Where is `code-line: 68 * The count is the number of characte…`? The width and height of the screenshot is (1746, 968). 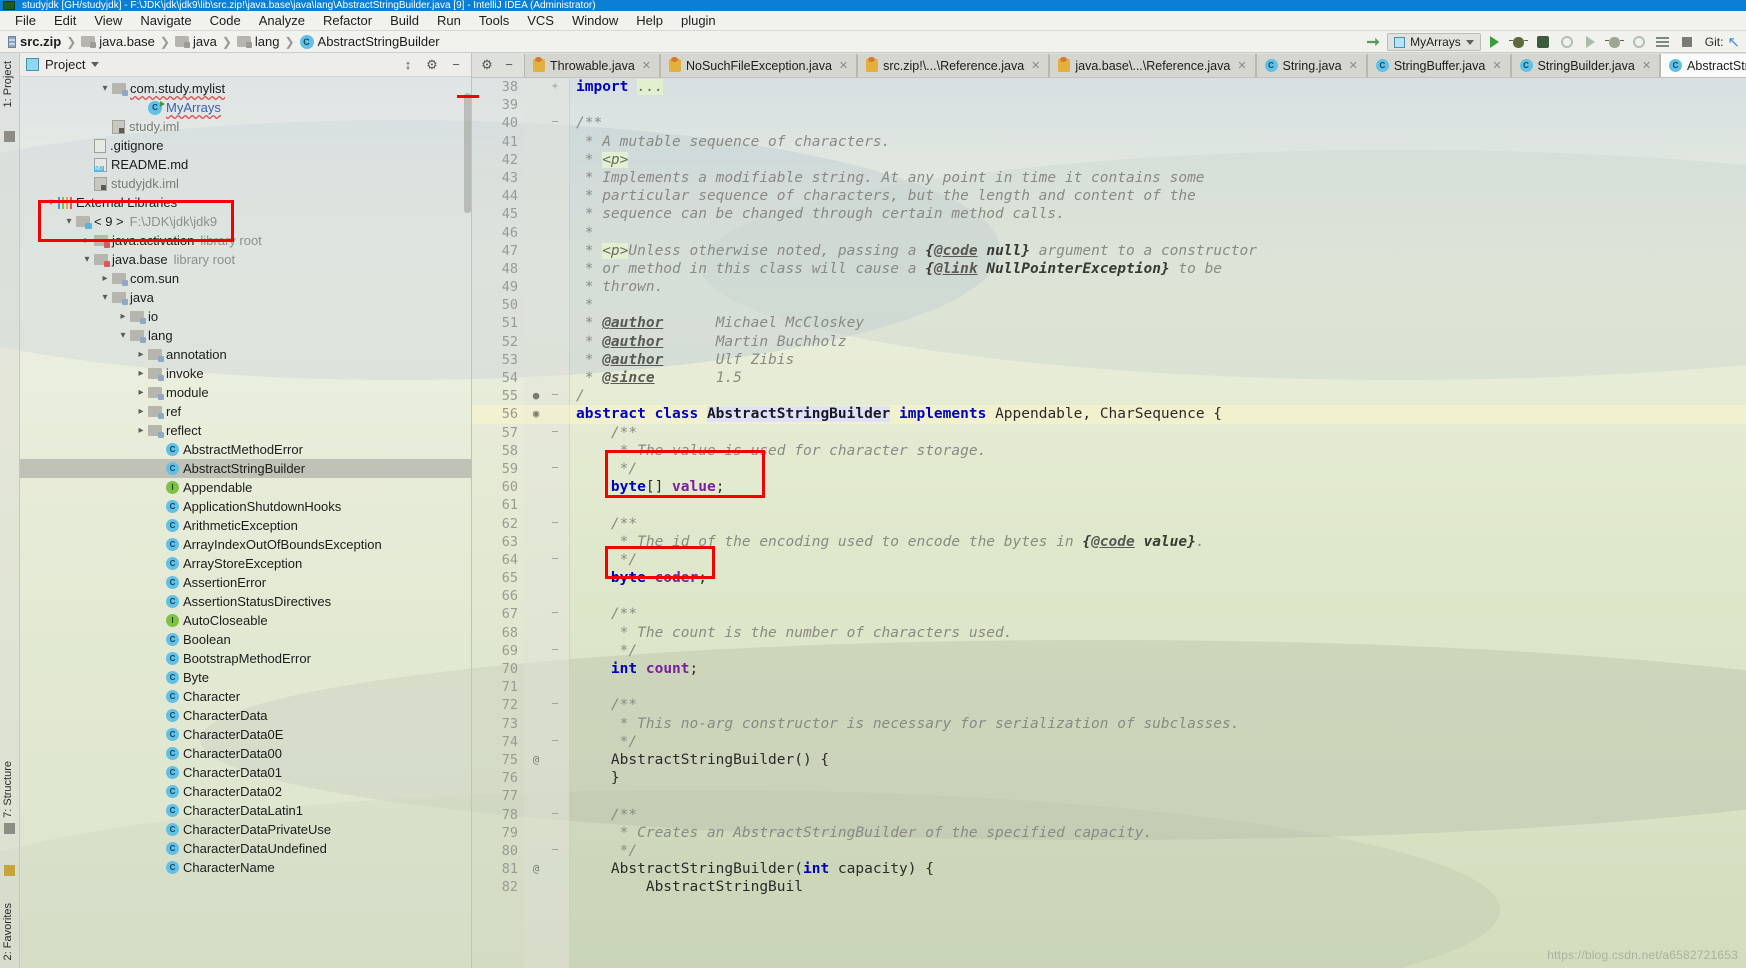
code-line: 68 * The count is the number of characte… is located at coordinates (1109, 633).